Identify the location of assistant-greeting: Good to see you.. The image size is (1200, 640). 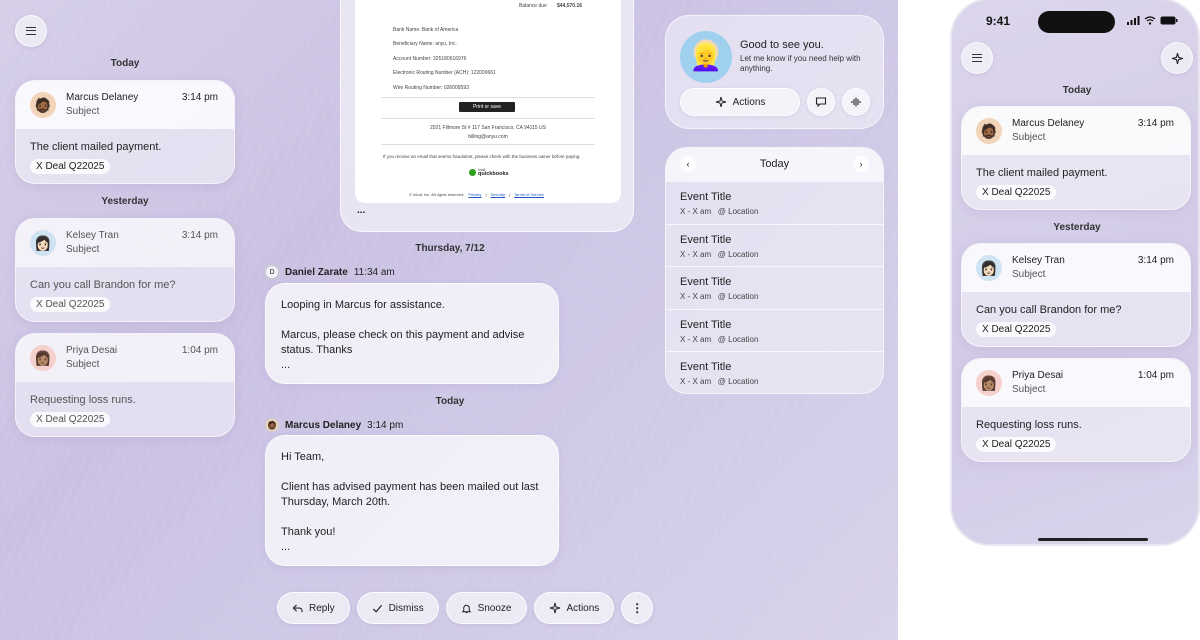
(782, 45).